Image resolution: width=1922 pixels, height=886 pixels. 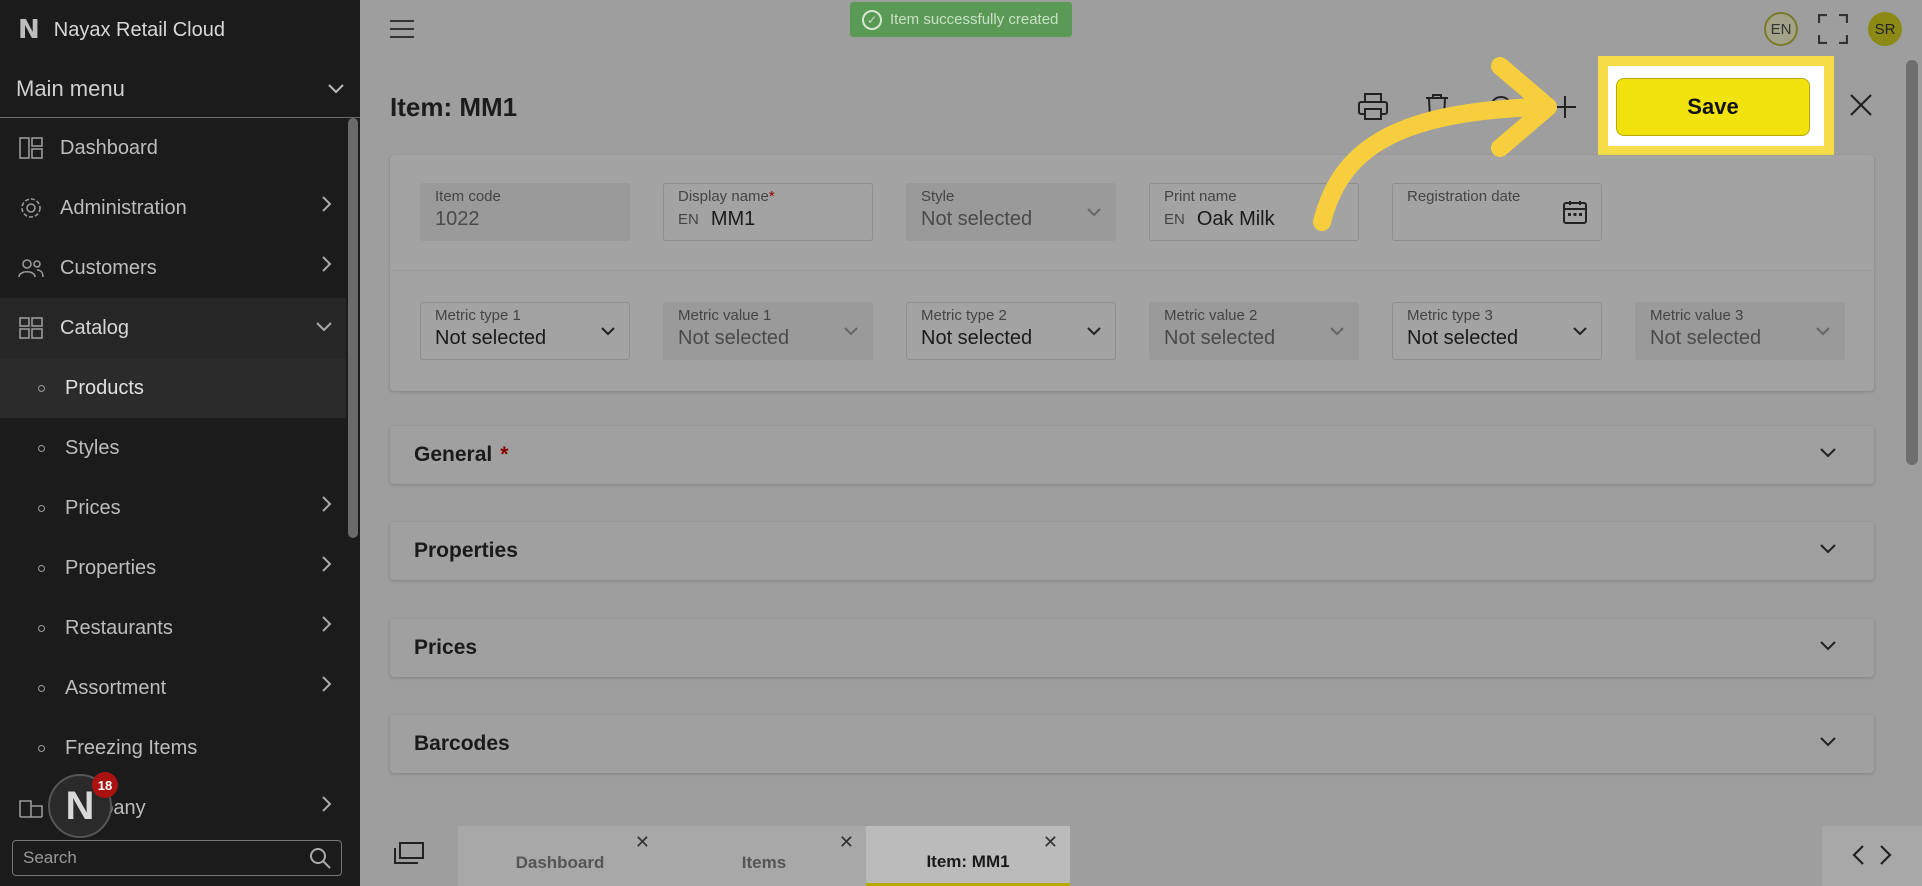 What do you see at coordinates (111, 567) in the screenshot?
I see `sidebar-subitem-label: Properties` at bounding box center [111, 567].